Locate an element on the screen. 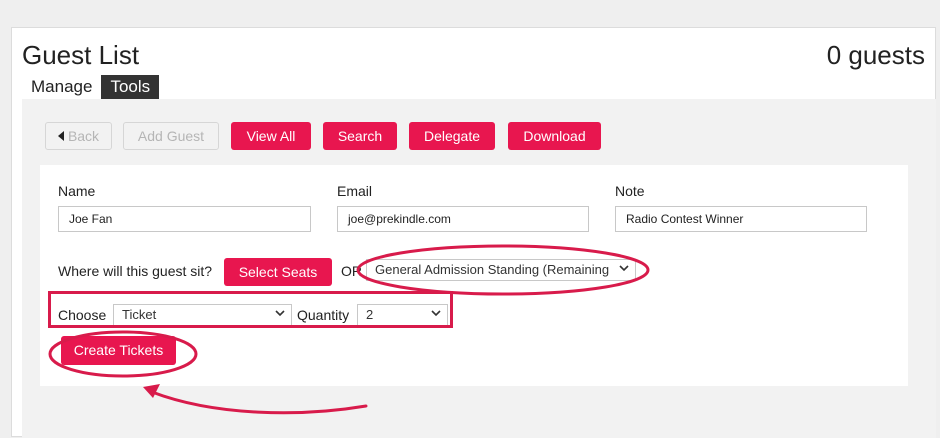 The height and width of the screenshot is (438, 940). guest-count: 0 guests is located at coordinates (875, 55).